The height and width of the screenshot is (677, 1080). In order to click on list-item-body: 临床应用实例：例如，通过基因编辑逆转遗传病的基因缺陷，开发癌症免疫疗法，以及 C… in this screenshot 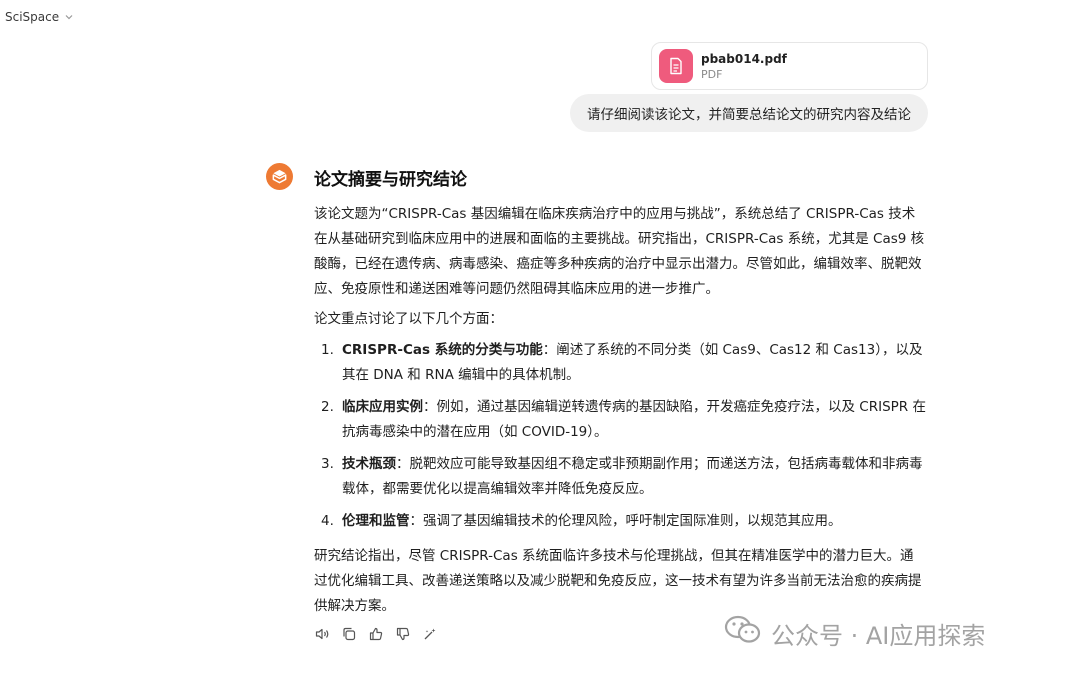, I will do `click(634, 420)`.